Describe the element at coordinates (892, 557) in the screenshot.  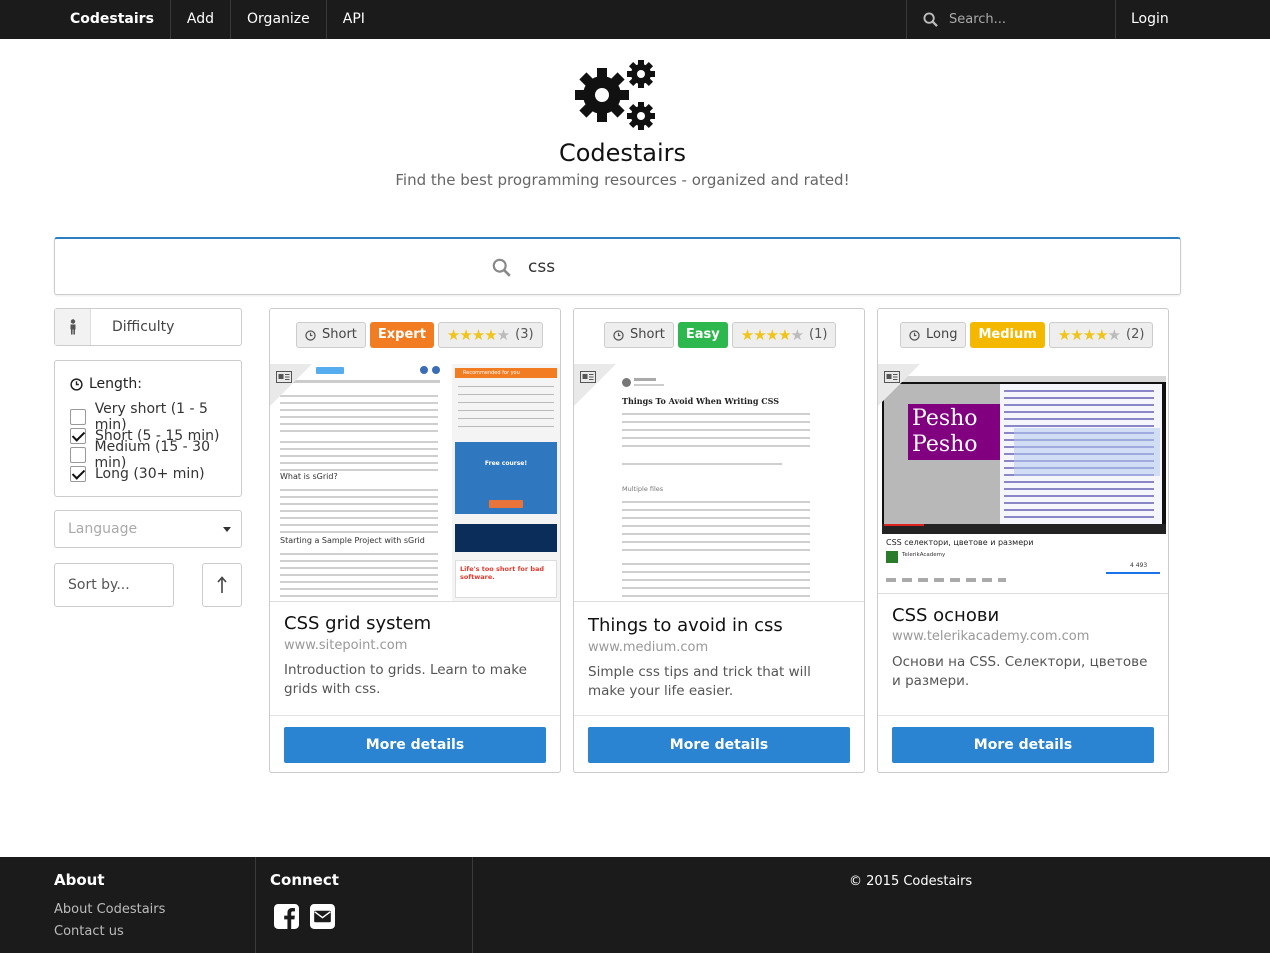
I see `channel-avatar` at that location.